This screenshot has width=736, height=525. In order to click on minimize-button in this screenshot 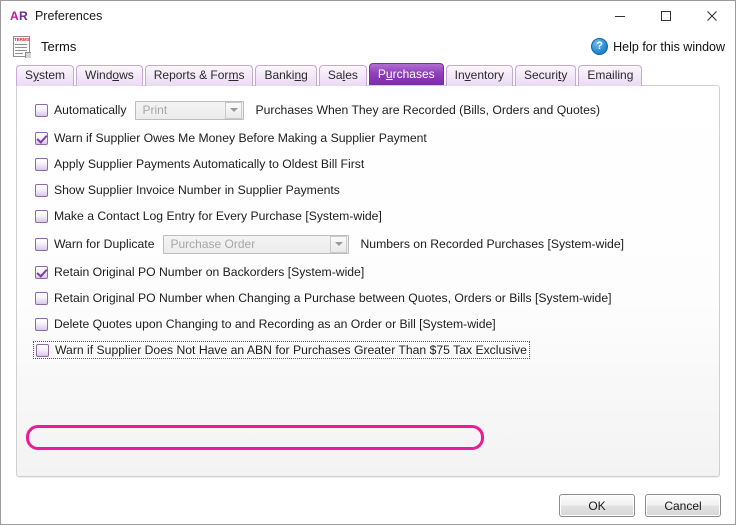, I will do `click(620, 16)`.